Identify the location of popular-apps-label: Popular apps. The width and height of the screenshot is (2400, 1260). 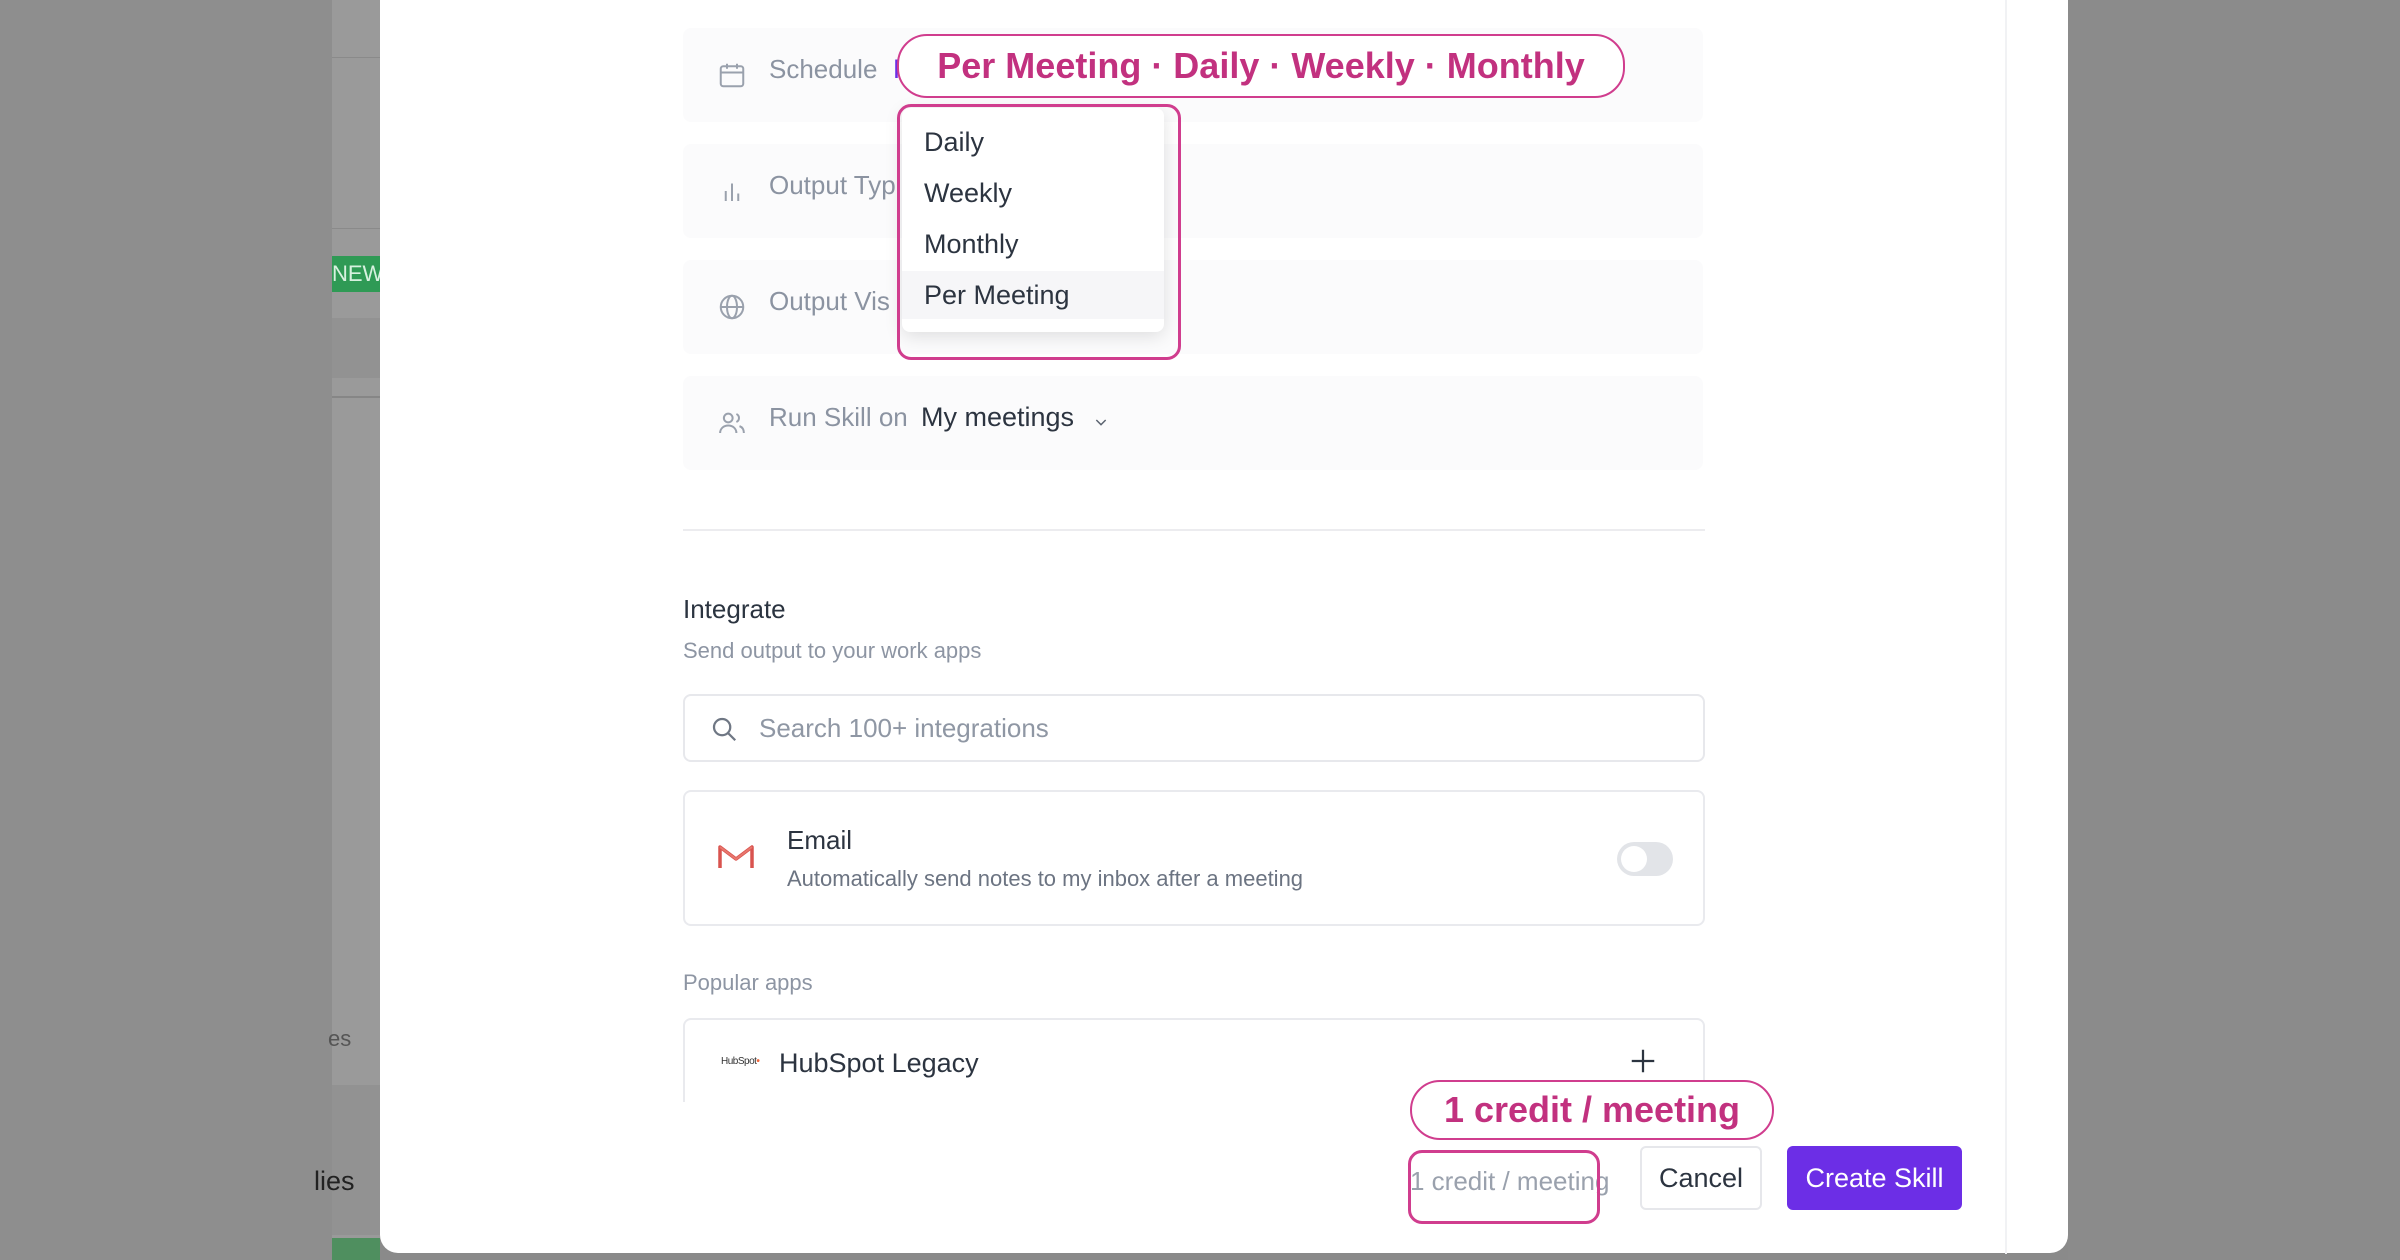
(748, 982).